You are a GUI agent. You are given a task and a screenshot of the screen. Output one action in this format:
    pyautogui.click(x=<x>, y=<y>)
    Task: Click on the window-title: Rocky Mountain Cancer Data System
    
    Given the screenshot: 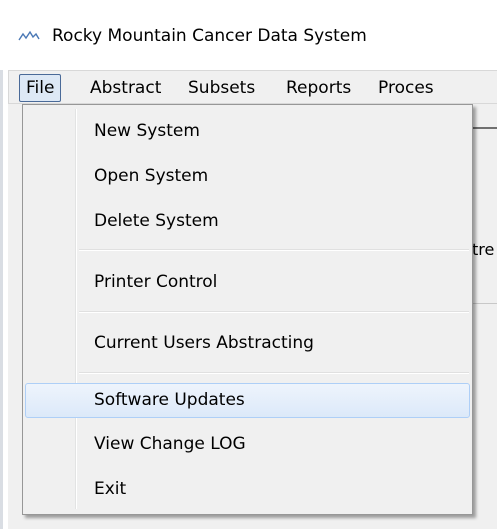 What is the action you would take?
    pyautogui.click(x=209, y=36)
    